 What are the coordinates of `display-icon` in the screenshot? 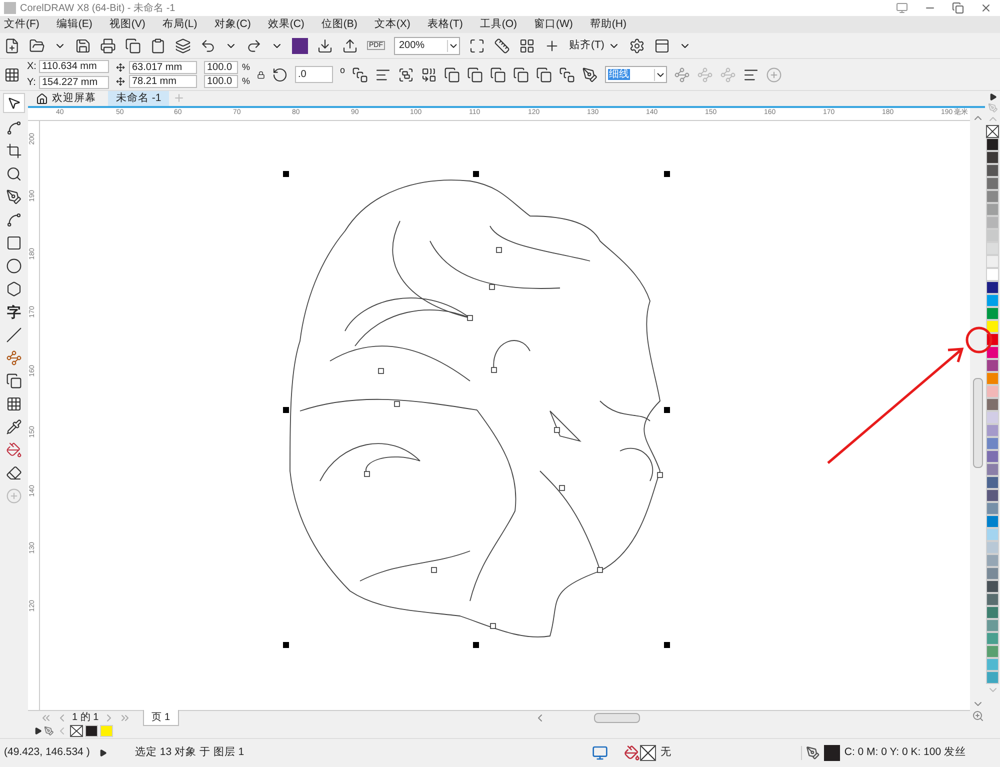 It's located at (600, 753).